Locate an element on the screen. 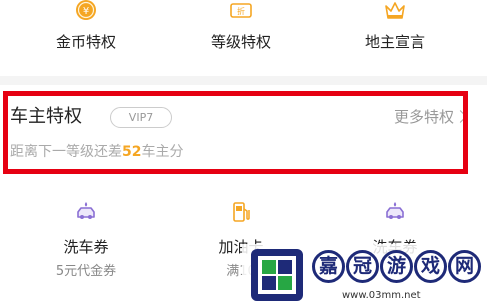 This screenshot has height=307, width=487. fuel-pump-icon is located at coordinates (241, 212).